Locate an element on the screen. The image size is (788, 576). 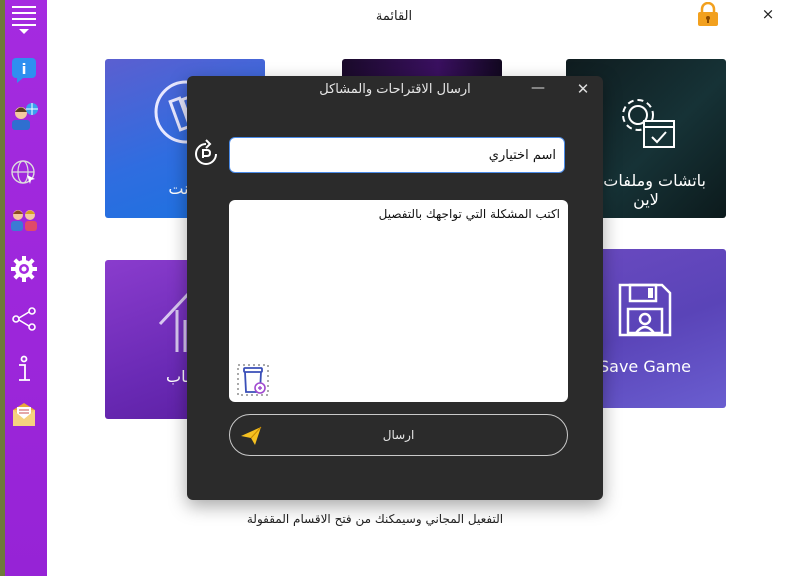
users-icon is located at coordinates (24, 220).